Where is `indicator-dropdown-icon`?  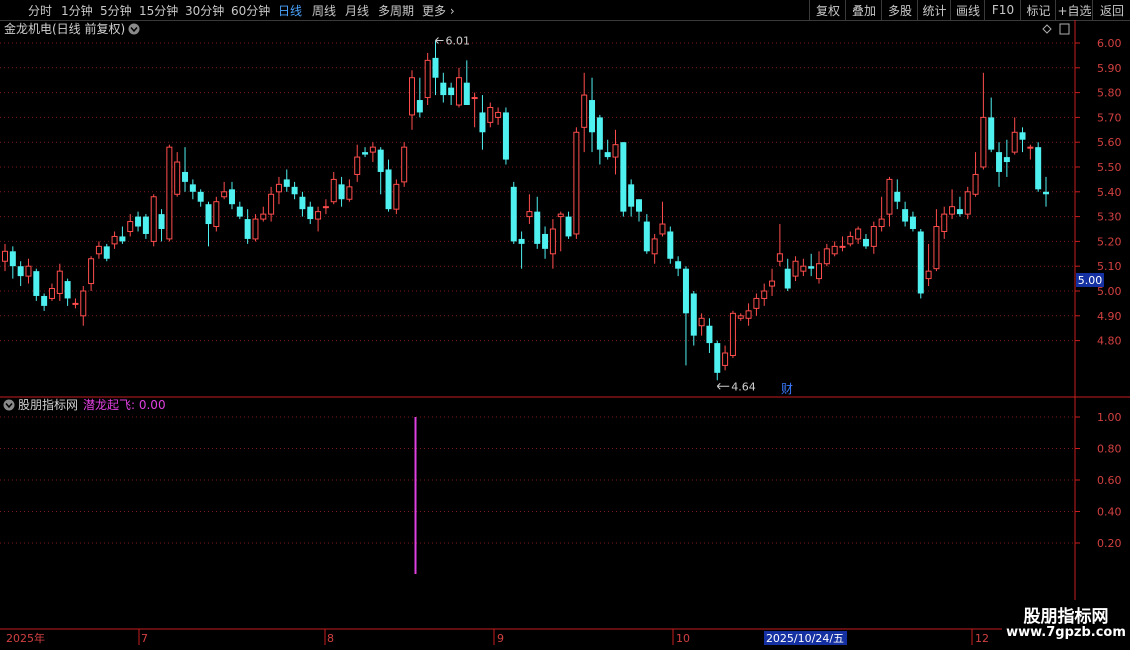
indicator-dropdown-icon is located at coordinates (9, 405).